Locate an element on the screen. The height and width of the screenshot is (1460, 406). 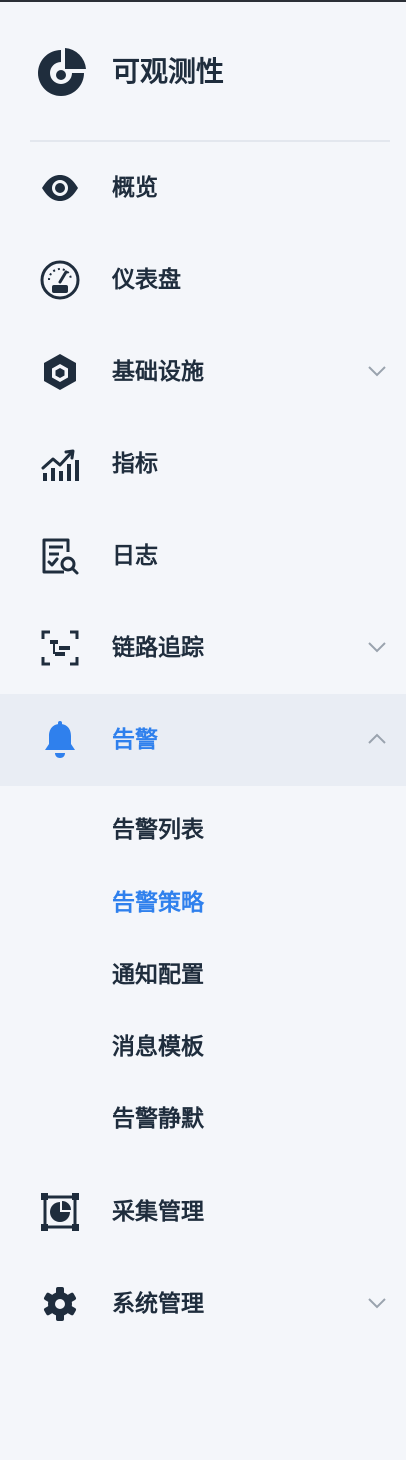
nav-label-dashboard: 仪表盘 is located at coordinates (146, 280).